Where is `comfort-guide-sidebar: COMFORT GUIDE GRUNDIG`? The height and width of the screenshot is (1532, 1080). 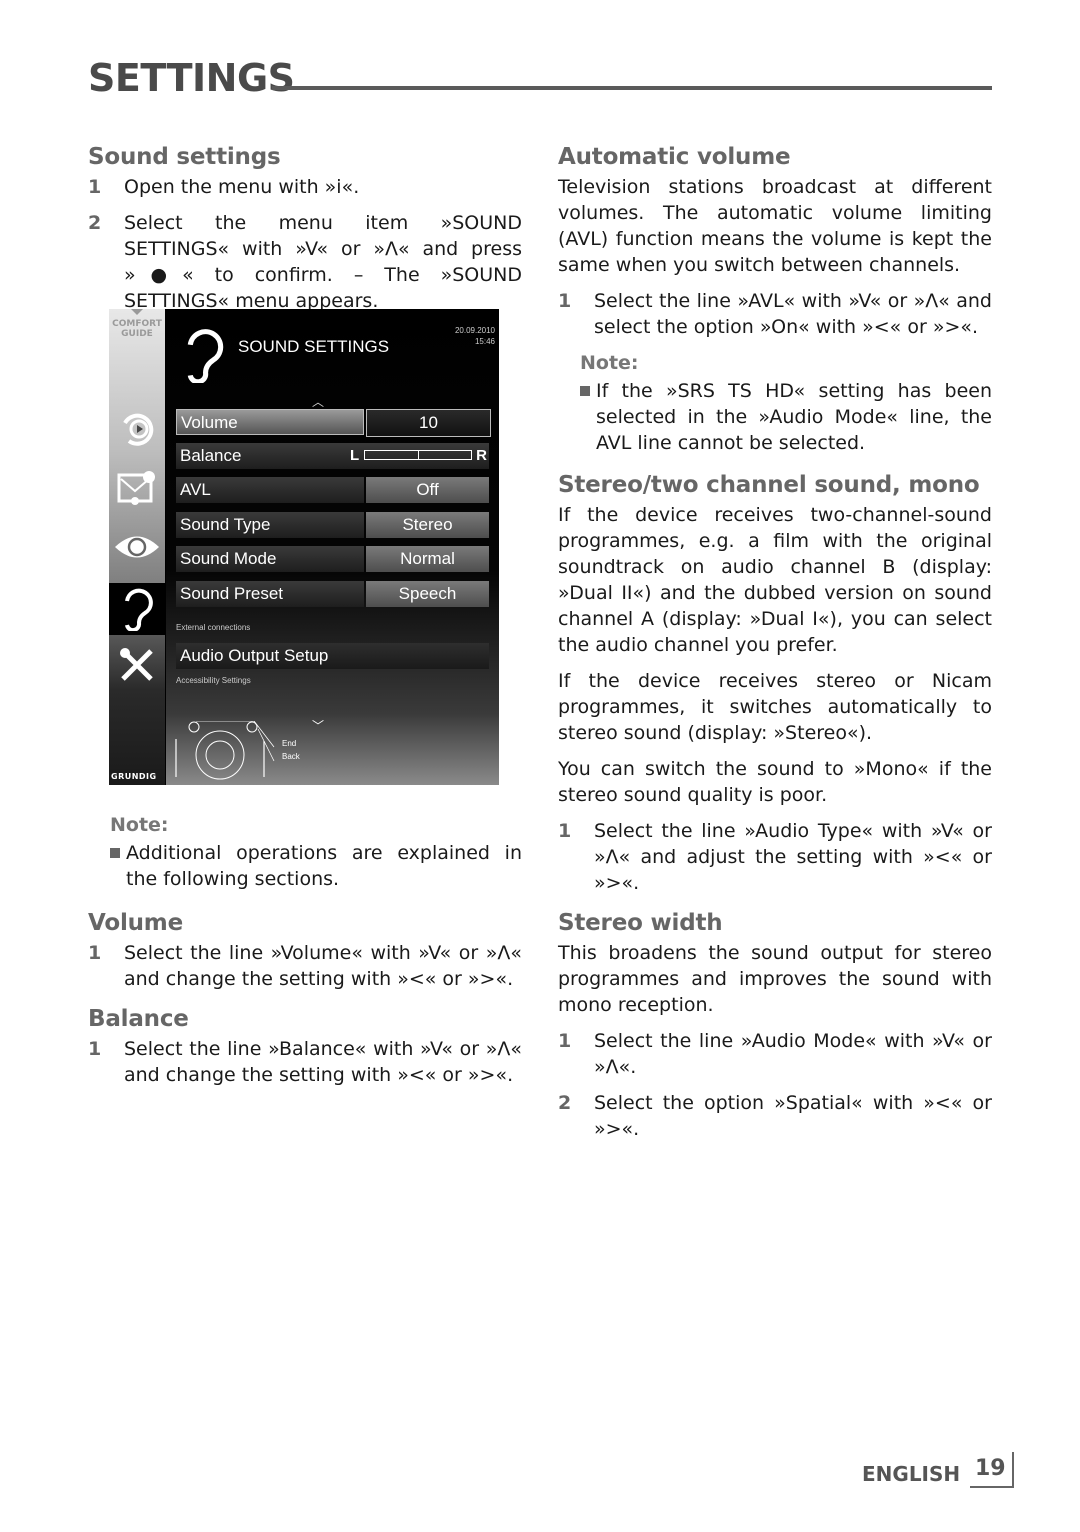
comfort-guide-sidebar: COMFORT GUIDE GRUNDIG is located at coordinates (137, 547).